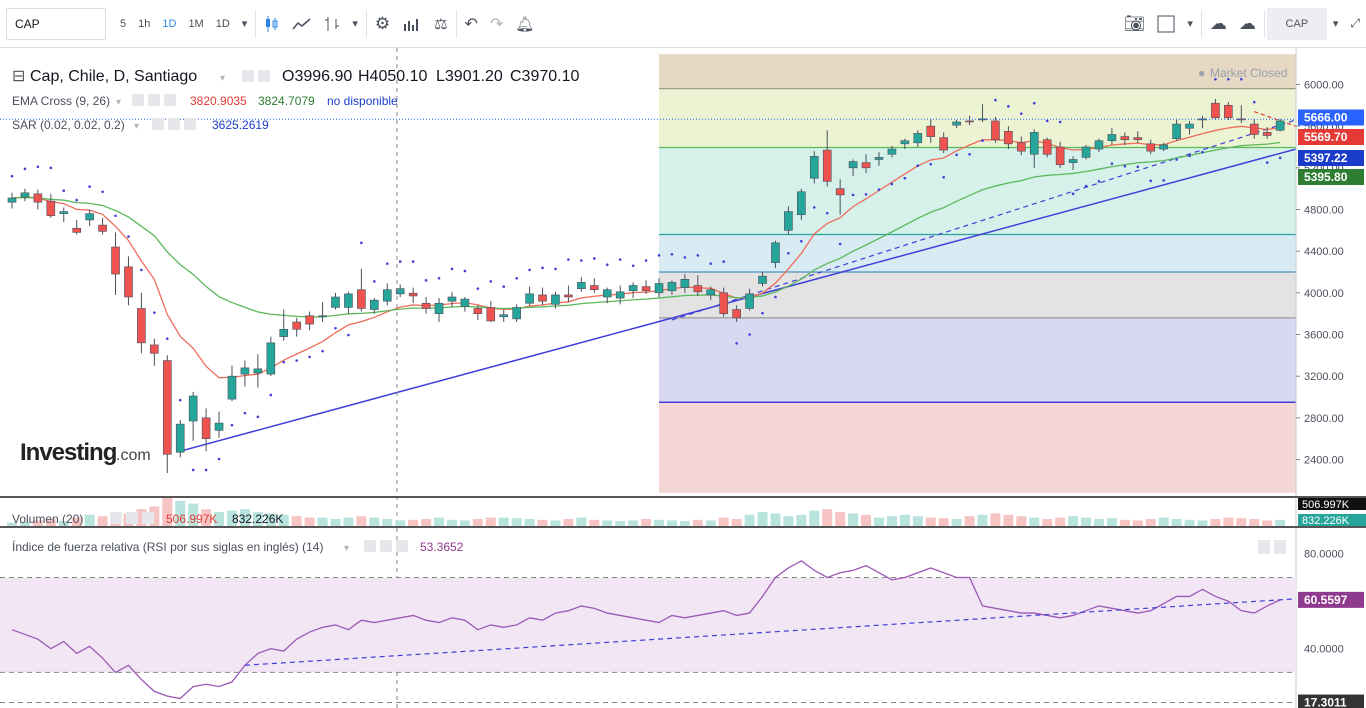 Image resolution: width=1366 pixels, height=708 pixels. I want to click on investing-logo-suffix: .com, so click(133, 455).